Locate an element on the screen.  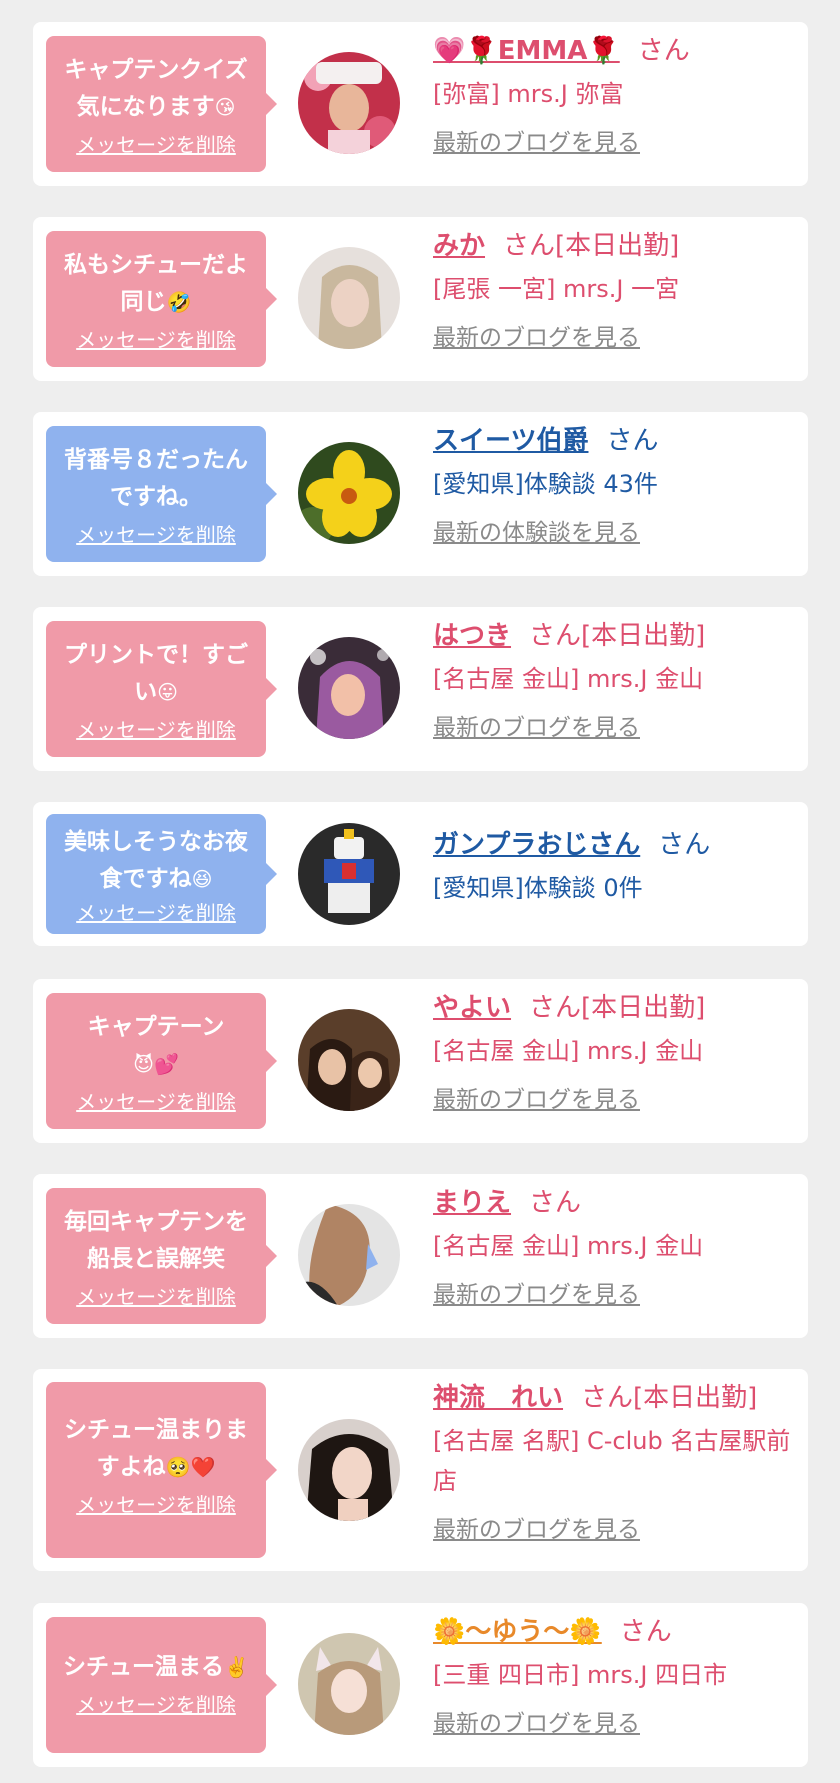
sender-shop: [名古屋 名駅] C-club 名古屋駅前店 is located at coordinates (612, 1461).